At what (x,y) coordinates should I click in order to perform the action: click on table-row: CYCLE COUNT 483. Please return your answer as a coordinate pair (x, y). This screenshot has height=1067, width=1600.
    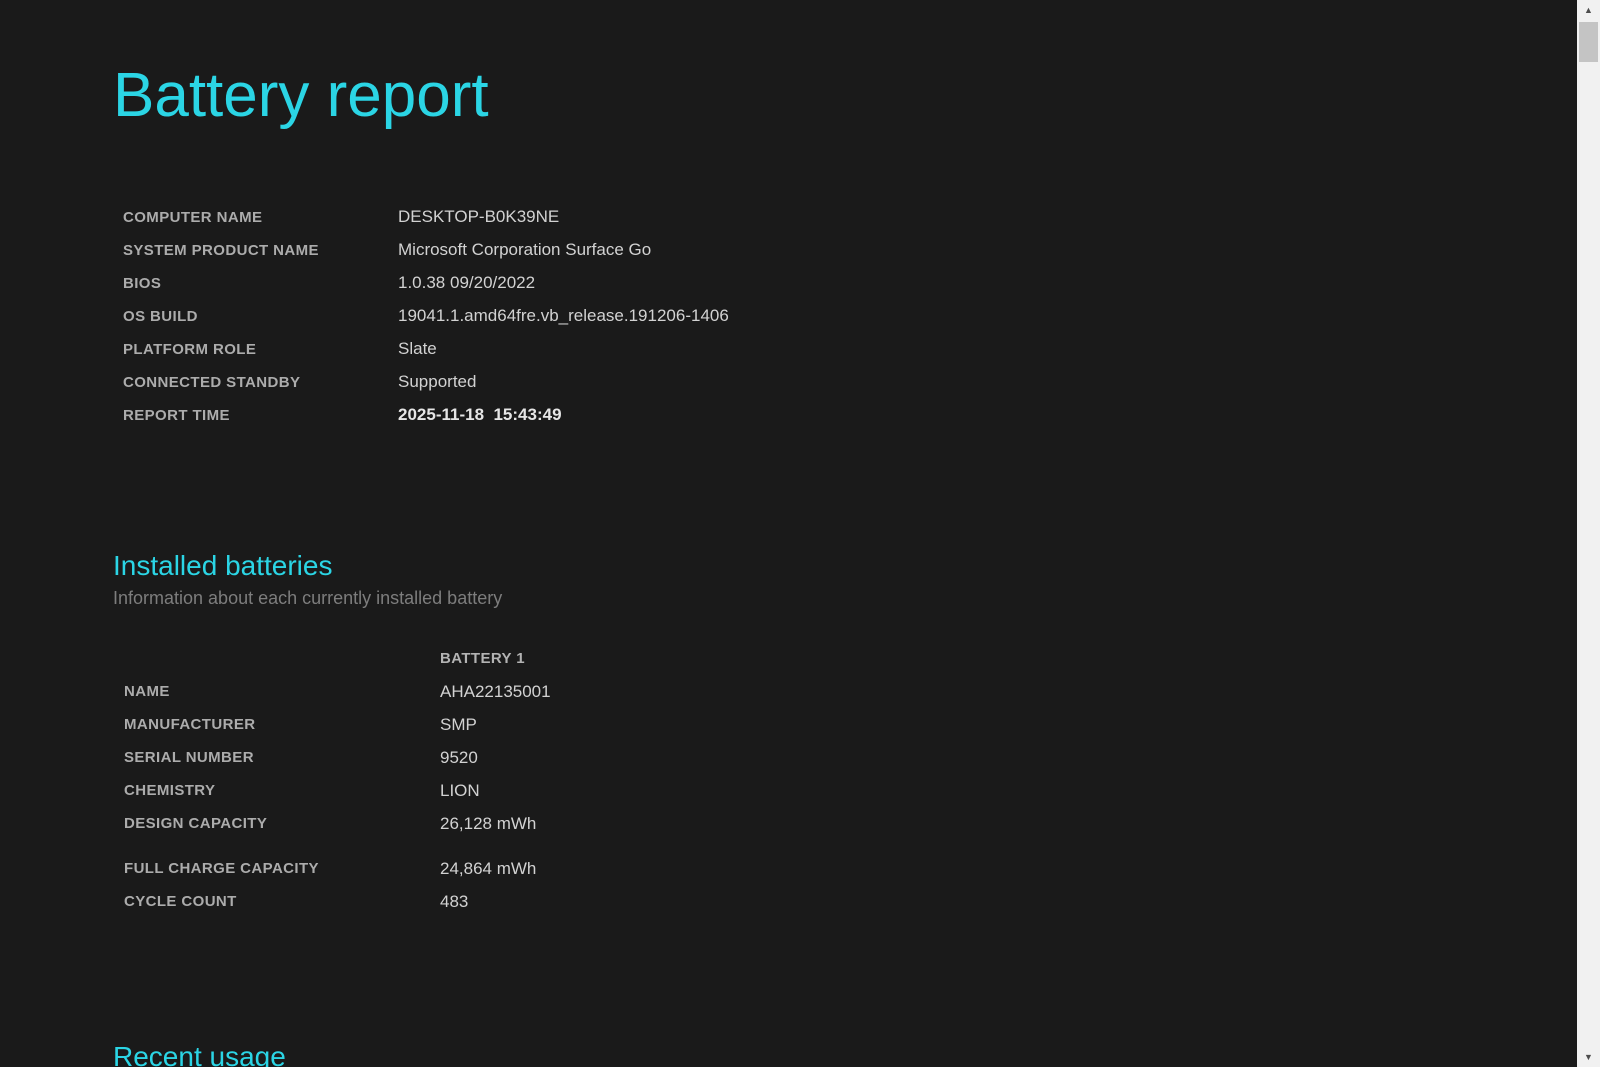
    Looking at the image, I should click on (850, 901).